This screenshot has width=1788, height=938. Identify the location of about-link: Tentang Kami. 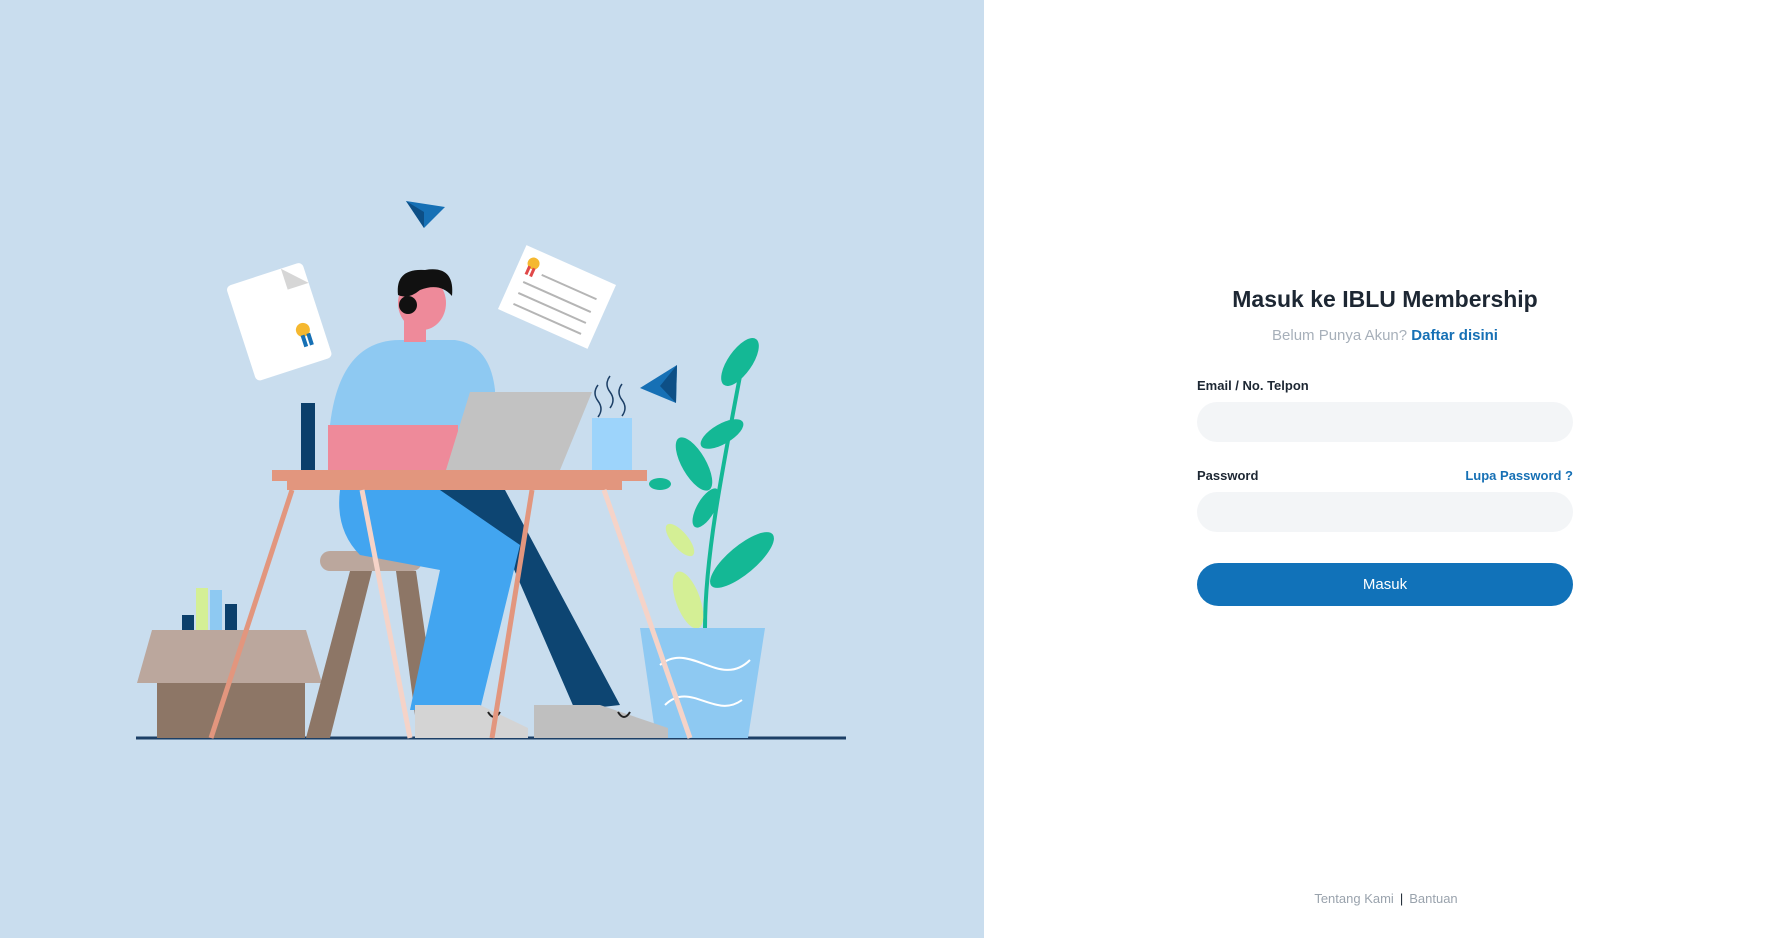
(1354, 898).